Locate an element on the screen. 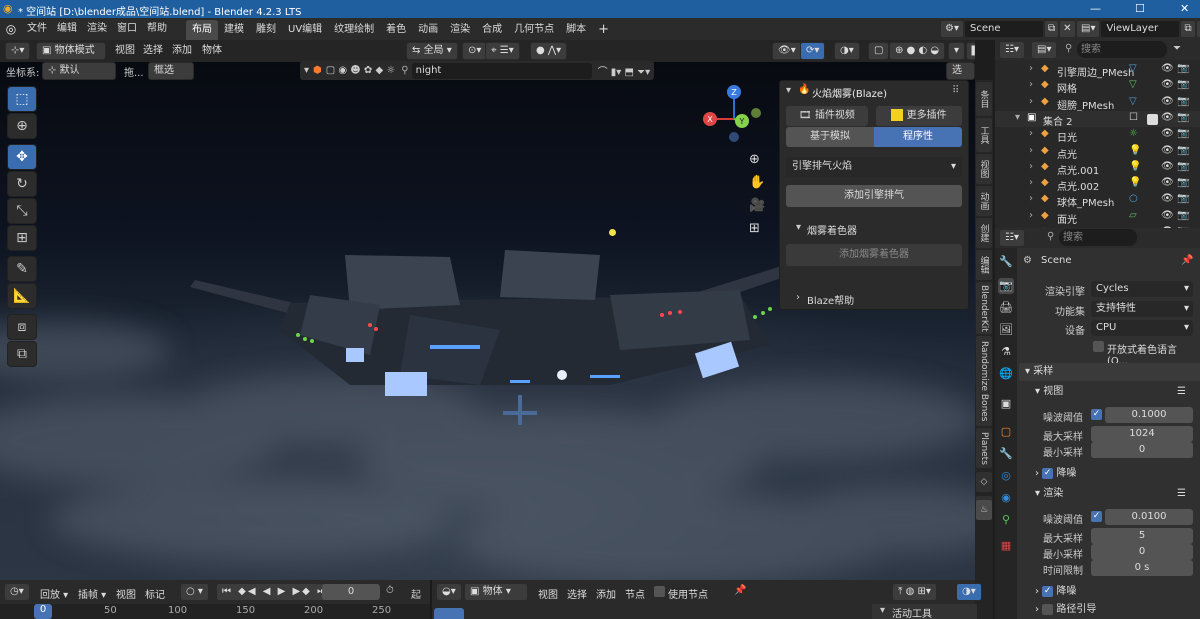  delete-scene-icon: ✕ is located at coordinates (1067, 29).